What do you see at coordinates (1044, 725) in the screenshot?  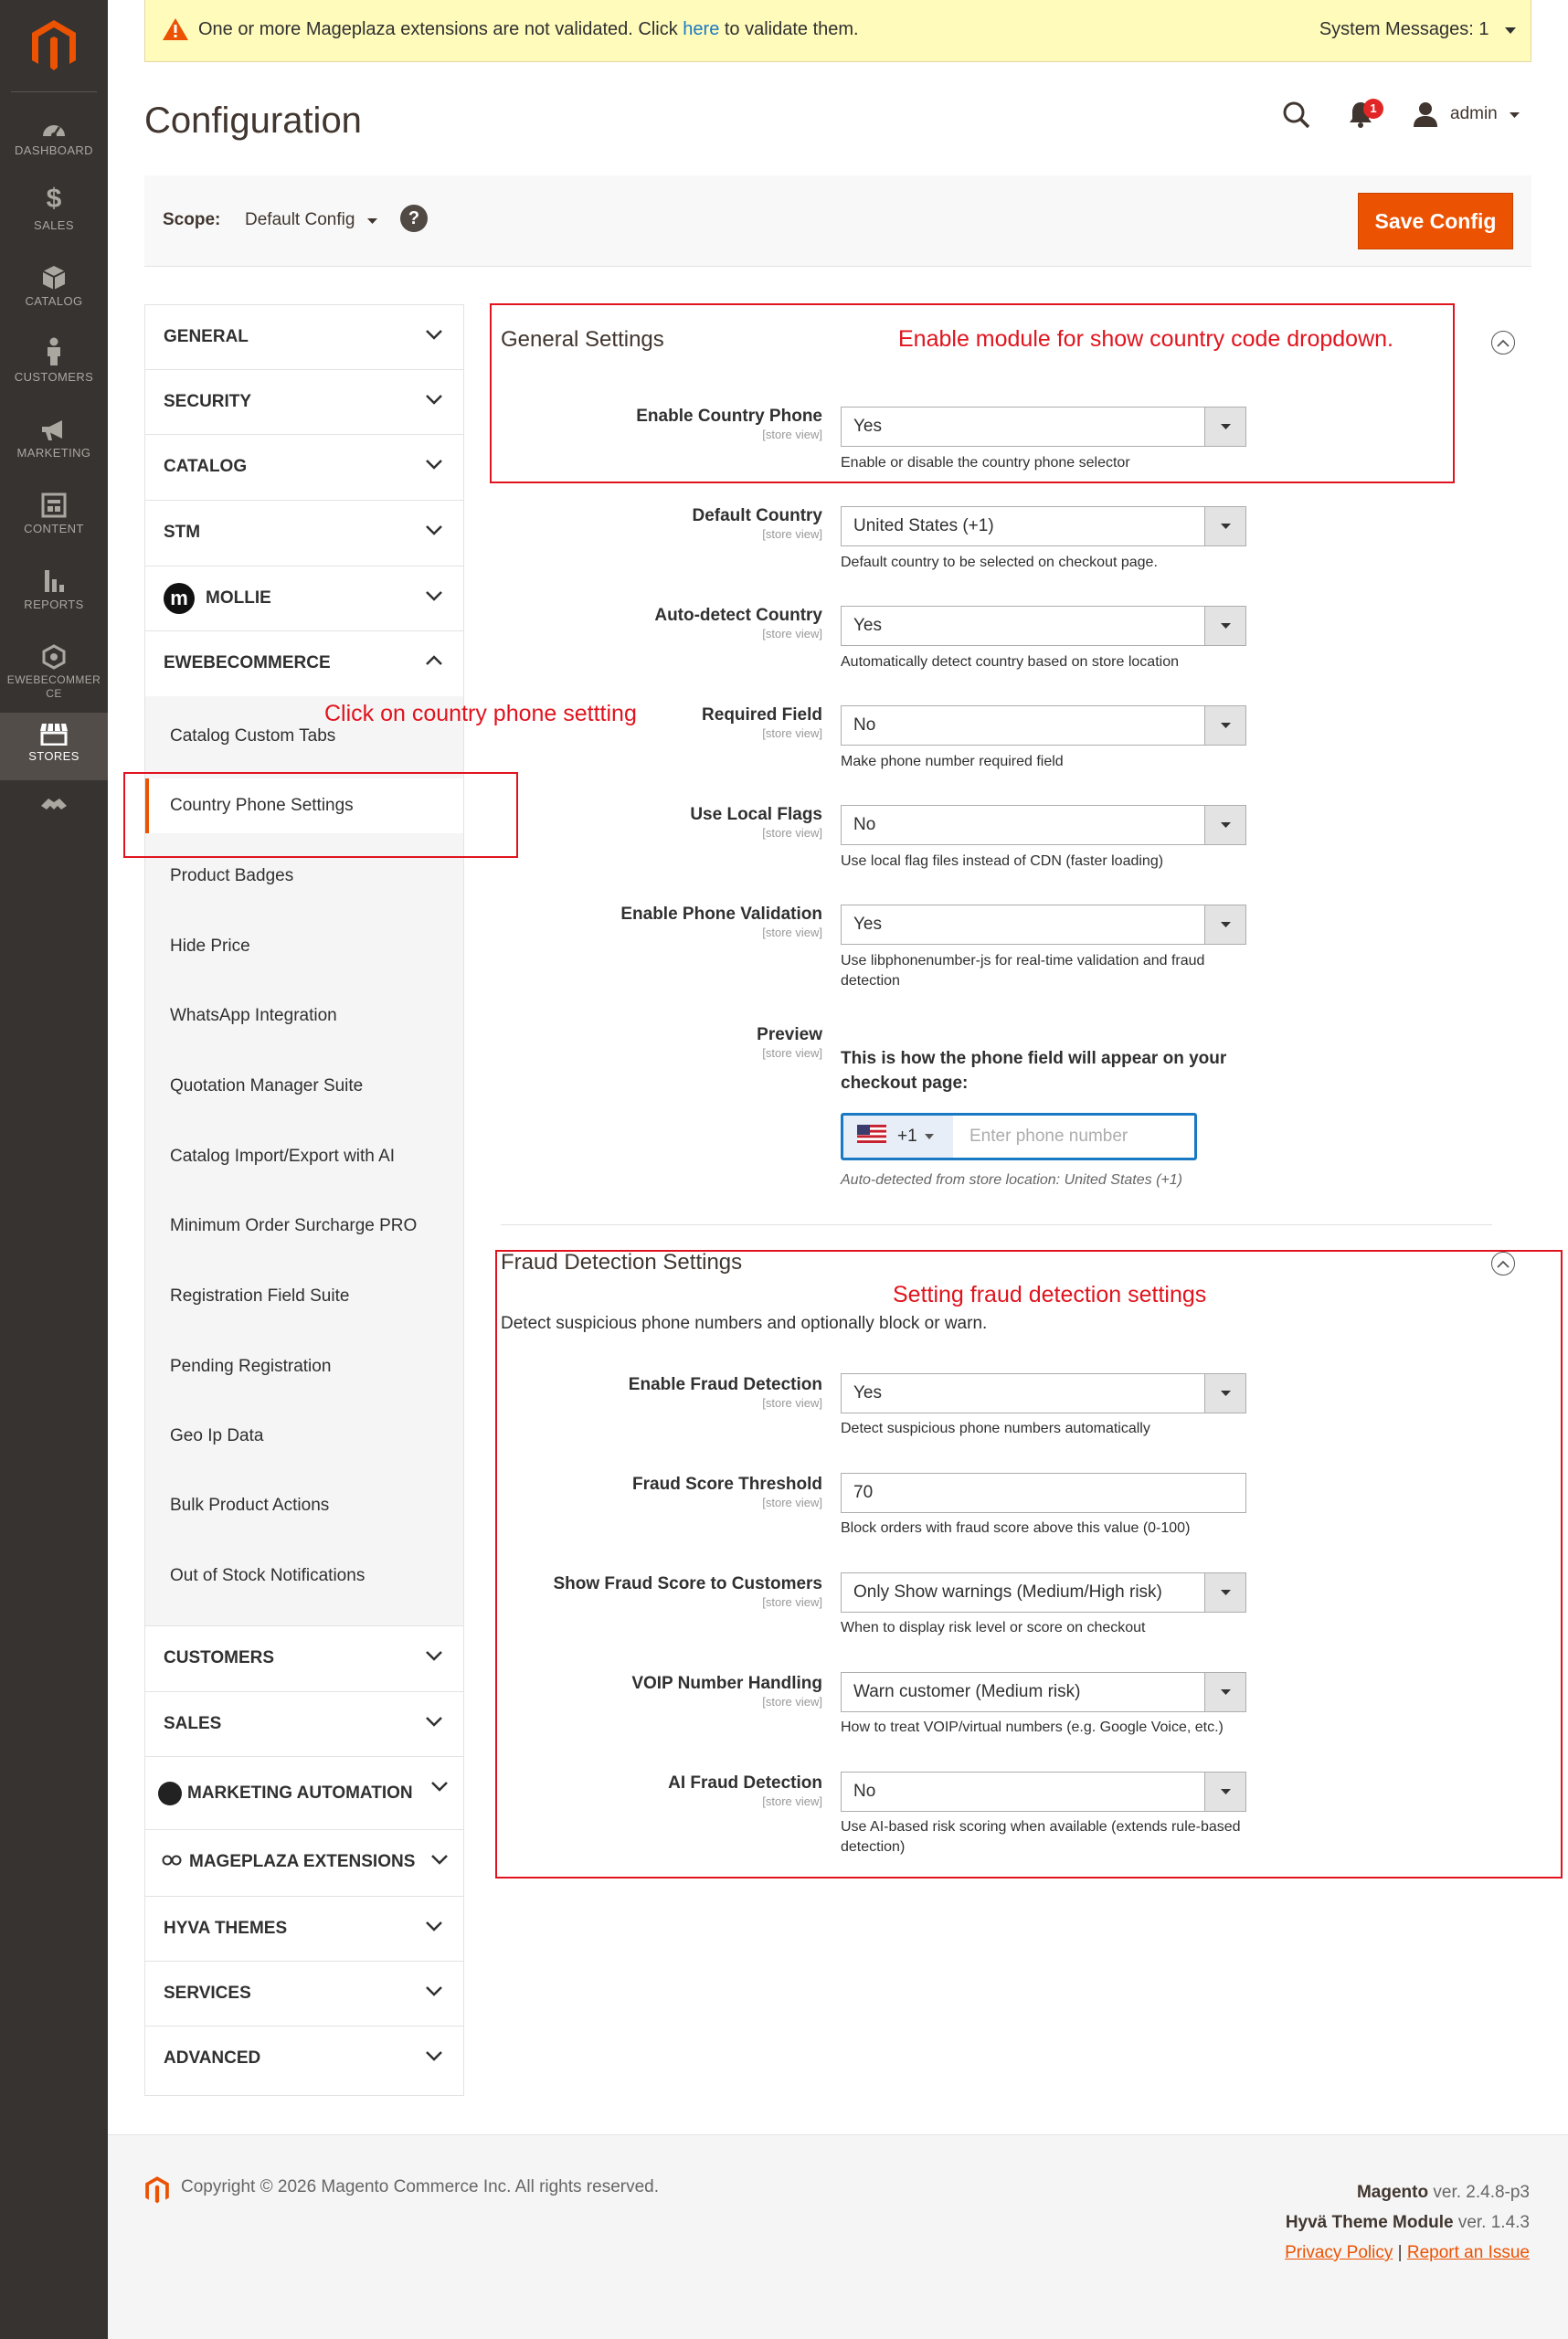 I see `required-field-select: No` at bounding box center [1044, 725].